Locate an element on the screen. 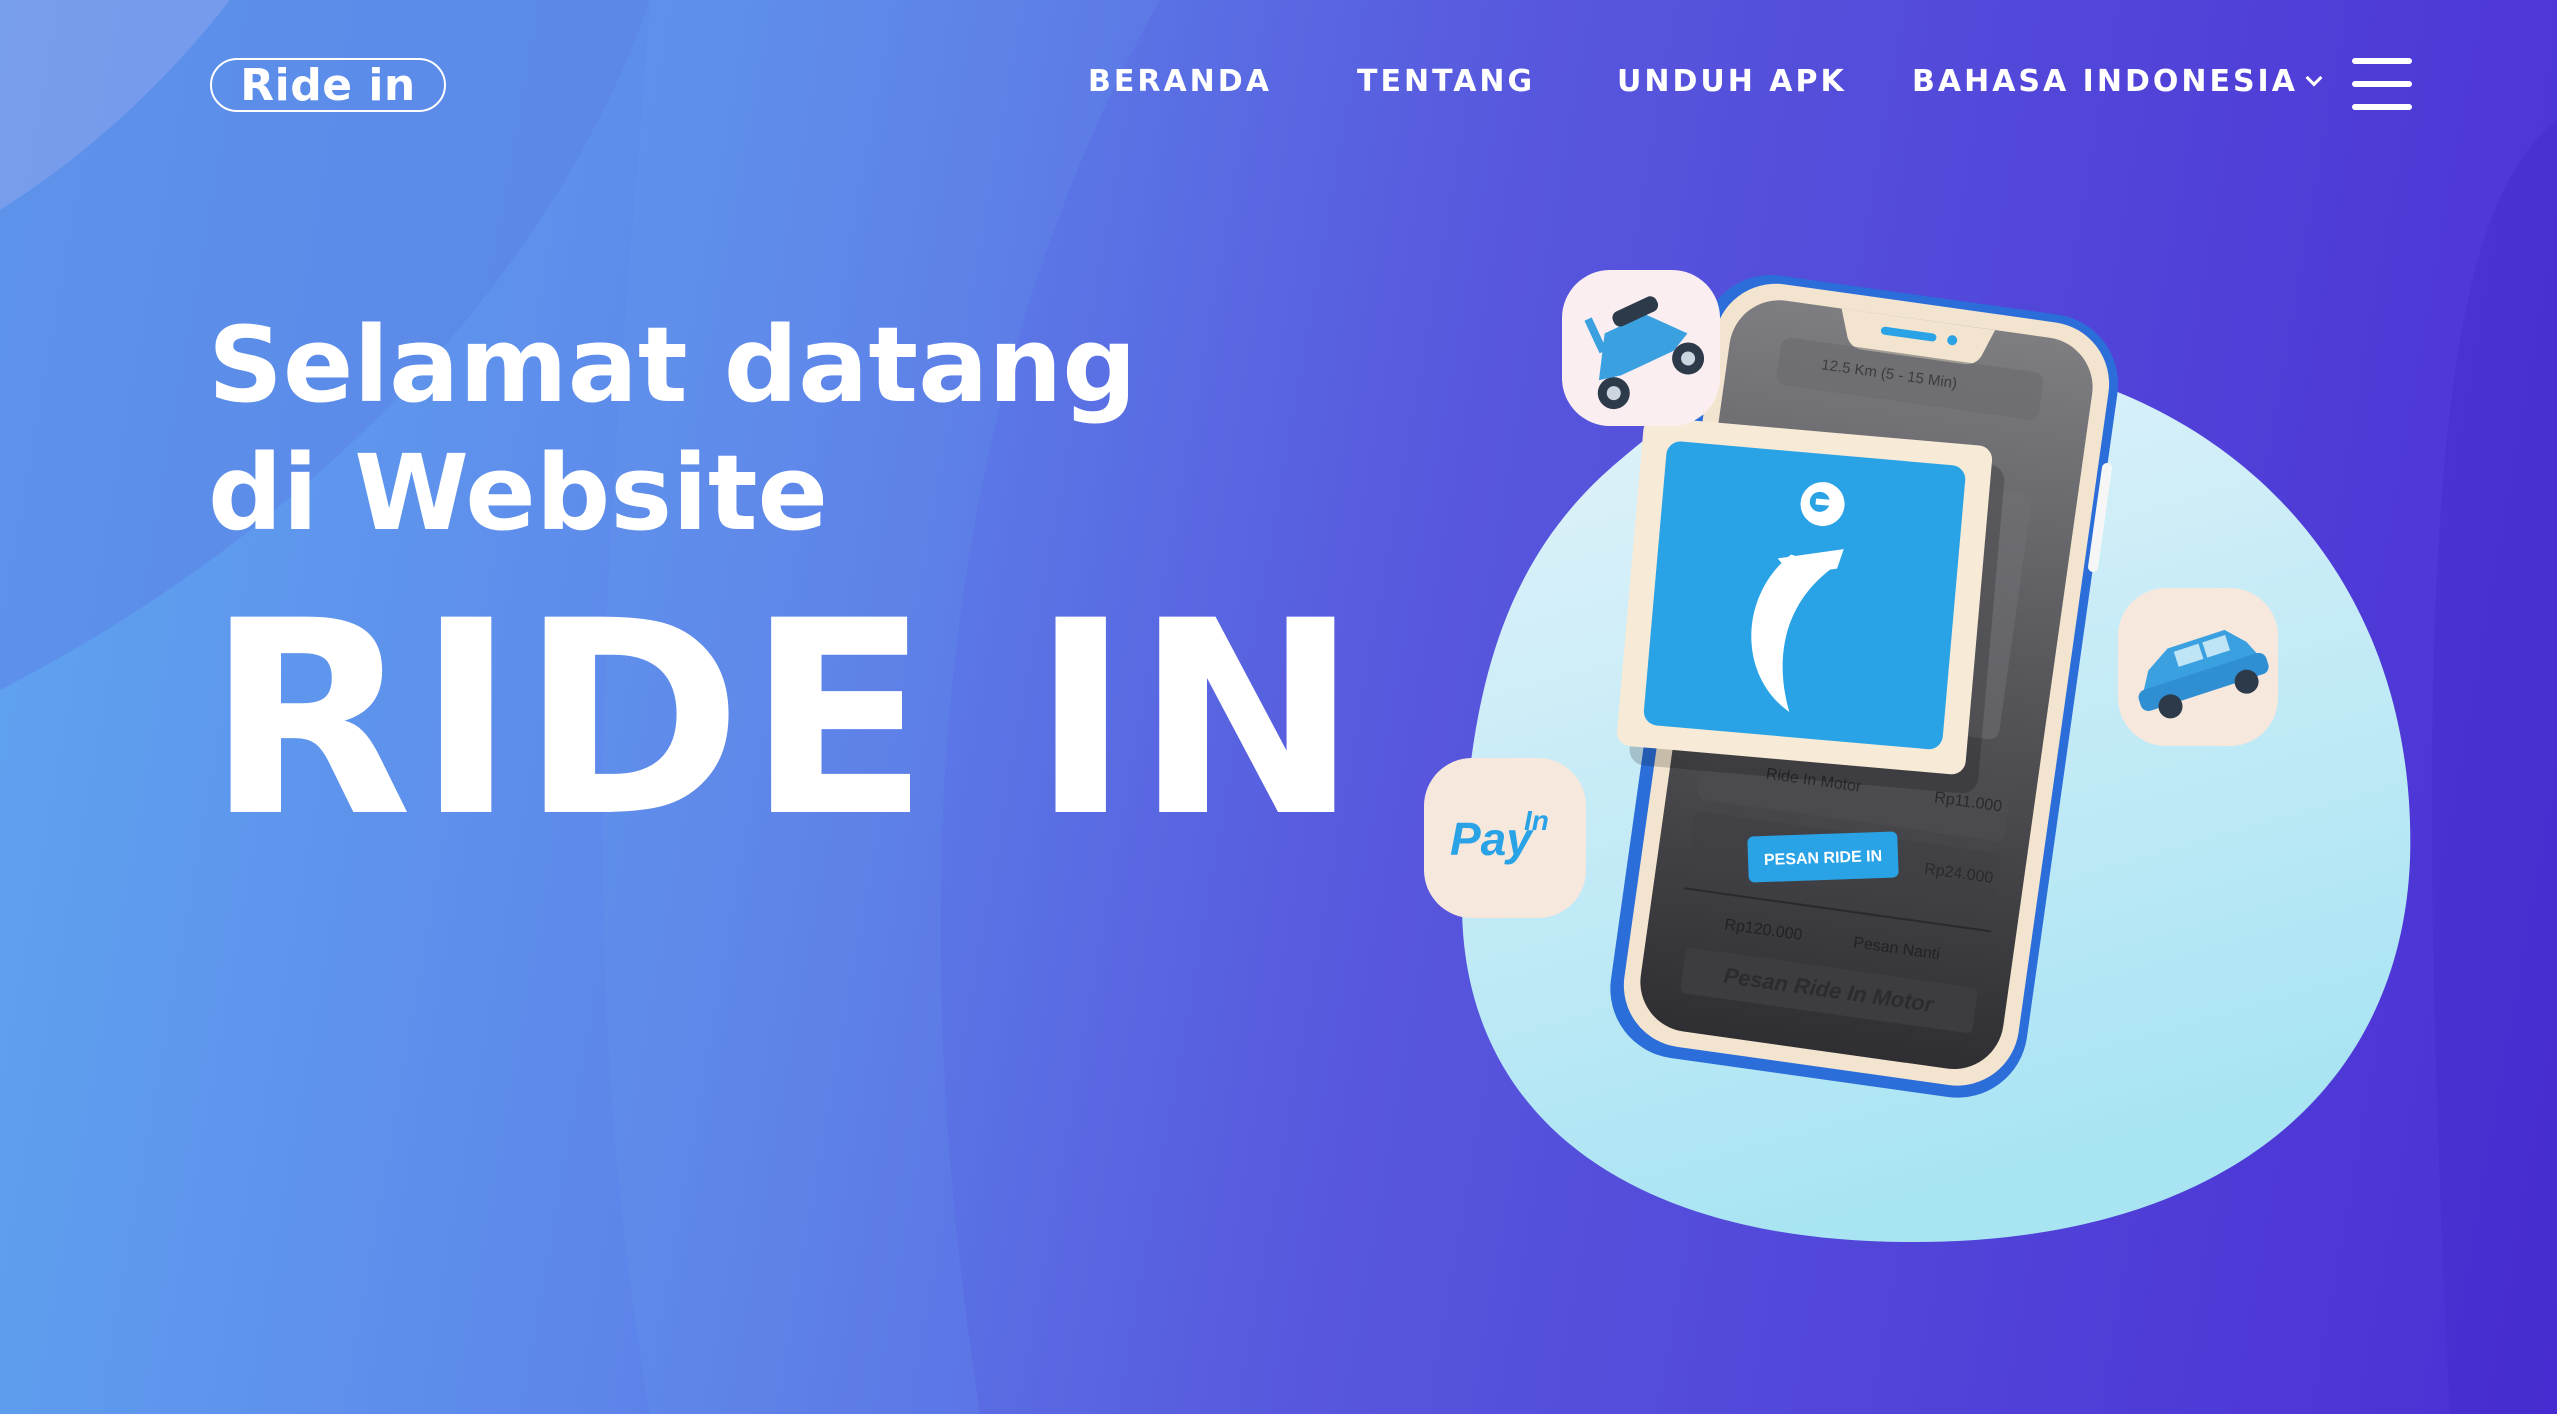 The width and height of the screenshot is (2557, 1414). app-logo-card is located at coordinates (1810, 605).